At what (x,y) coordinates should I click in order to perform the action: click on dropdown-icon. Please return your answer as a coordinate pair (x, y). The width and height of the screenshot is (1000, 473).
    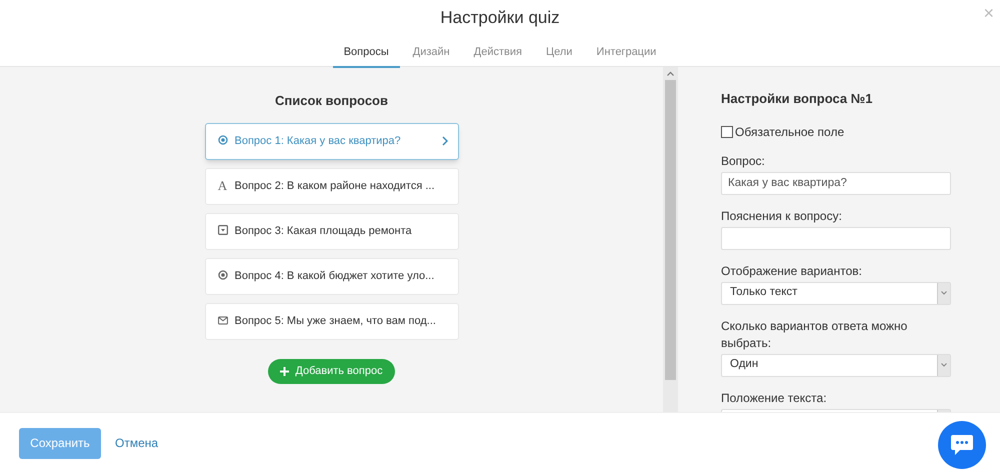
    Looking at the image, I should click on (223, 230).